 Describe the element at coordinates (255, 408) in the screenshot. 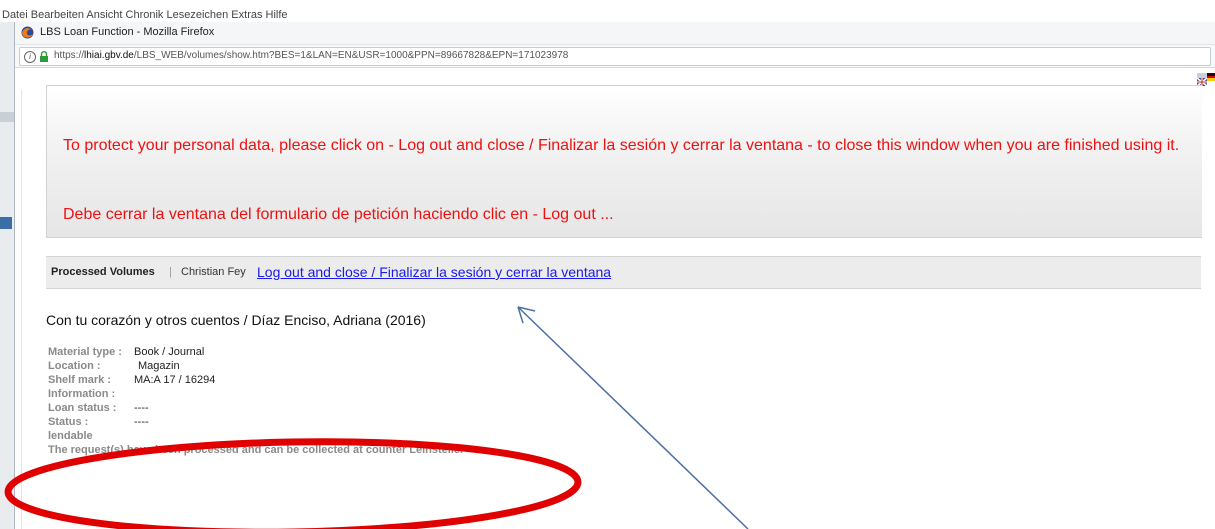

I see `detail-row-loan-status: Loan status : ----` at that location.